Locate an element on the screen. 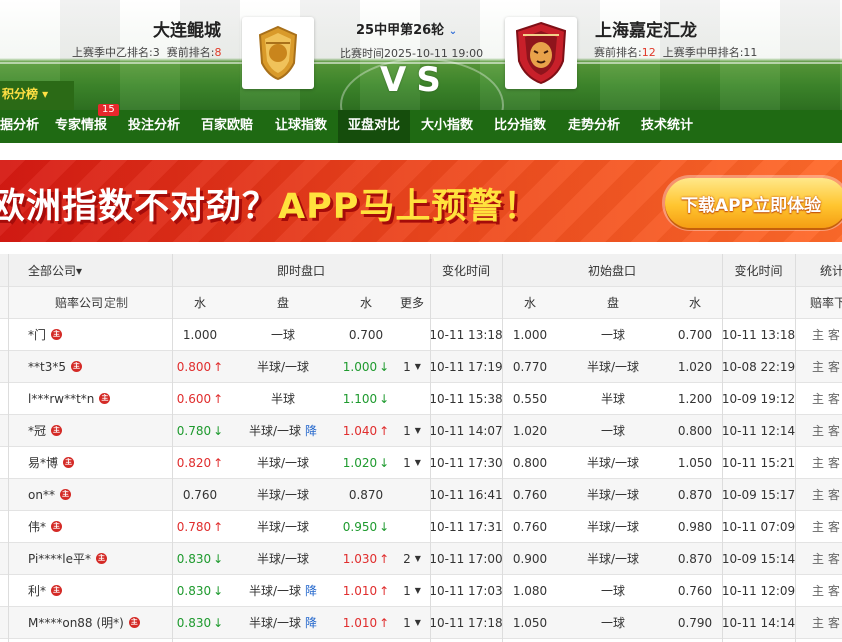 The width and height of the screenshot is (842, 642). company-cell: *门主 is located at coordinates (45, 334).